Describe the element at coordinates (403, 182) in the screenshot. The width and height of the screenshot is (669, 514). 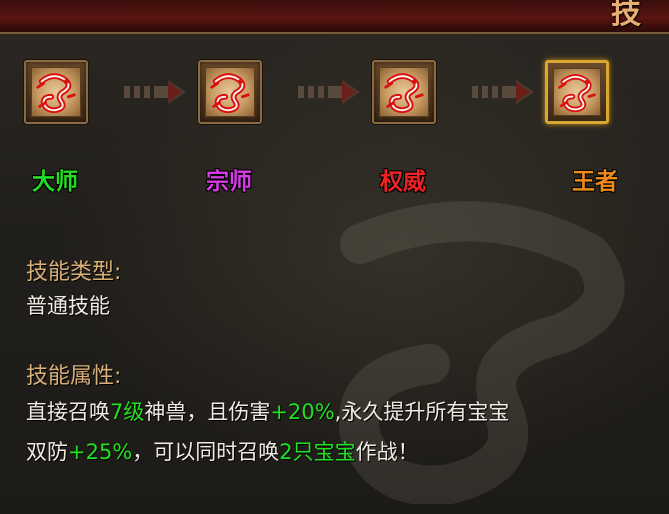
I see `stage-label-authority: 权威` at that location.